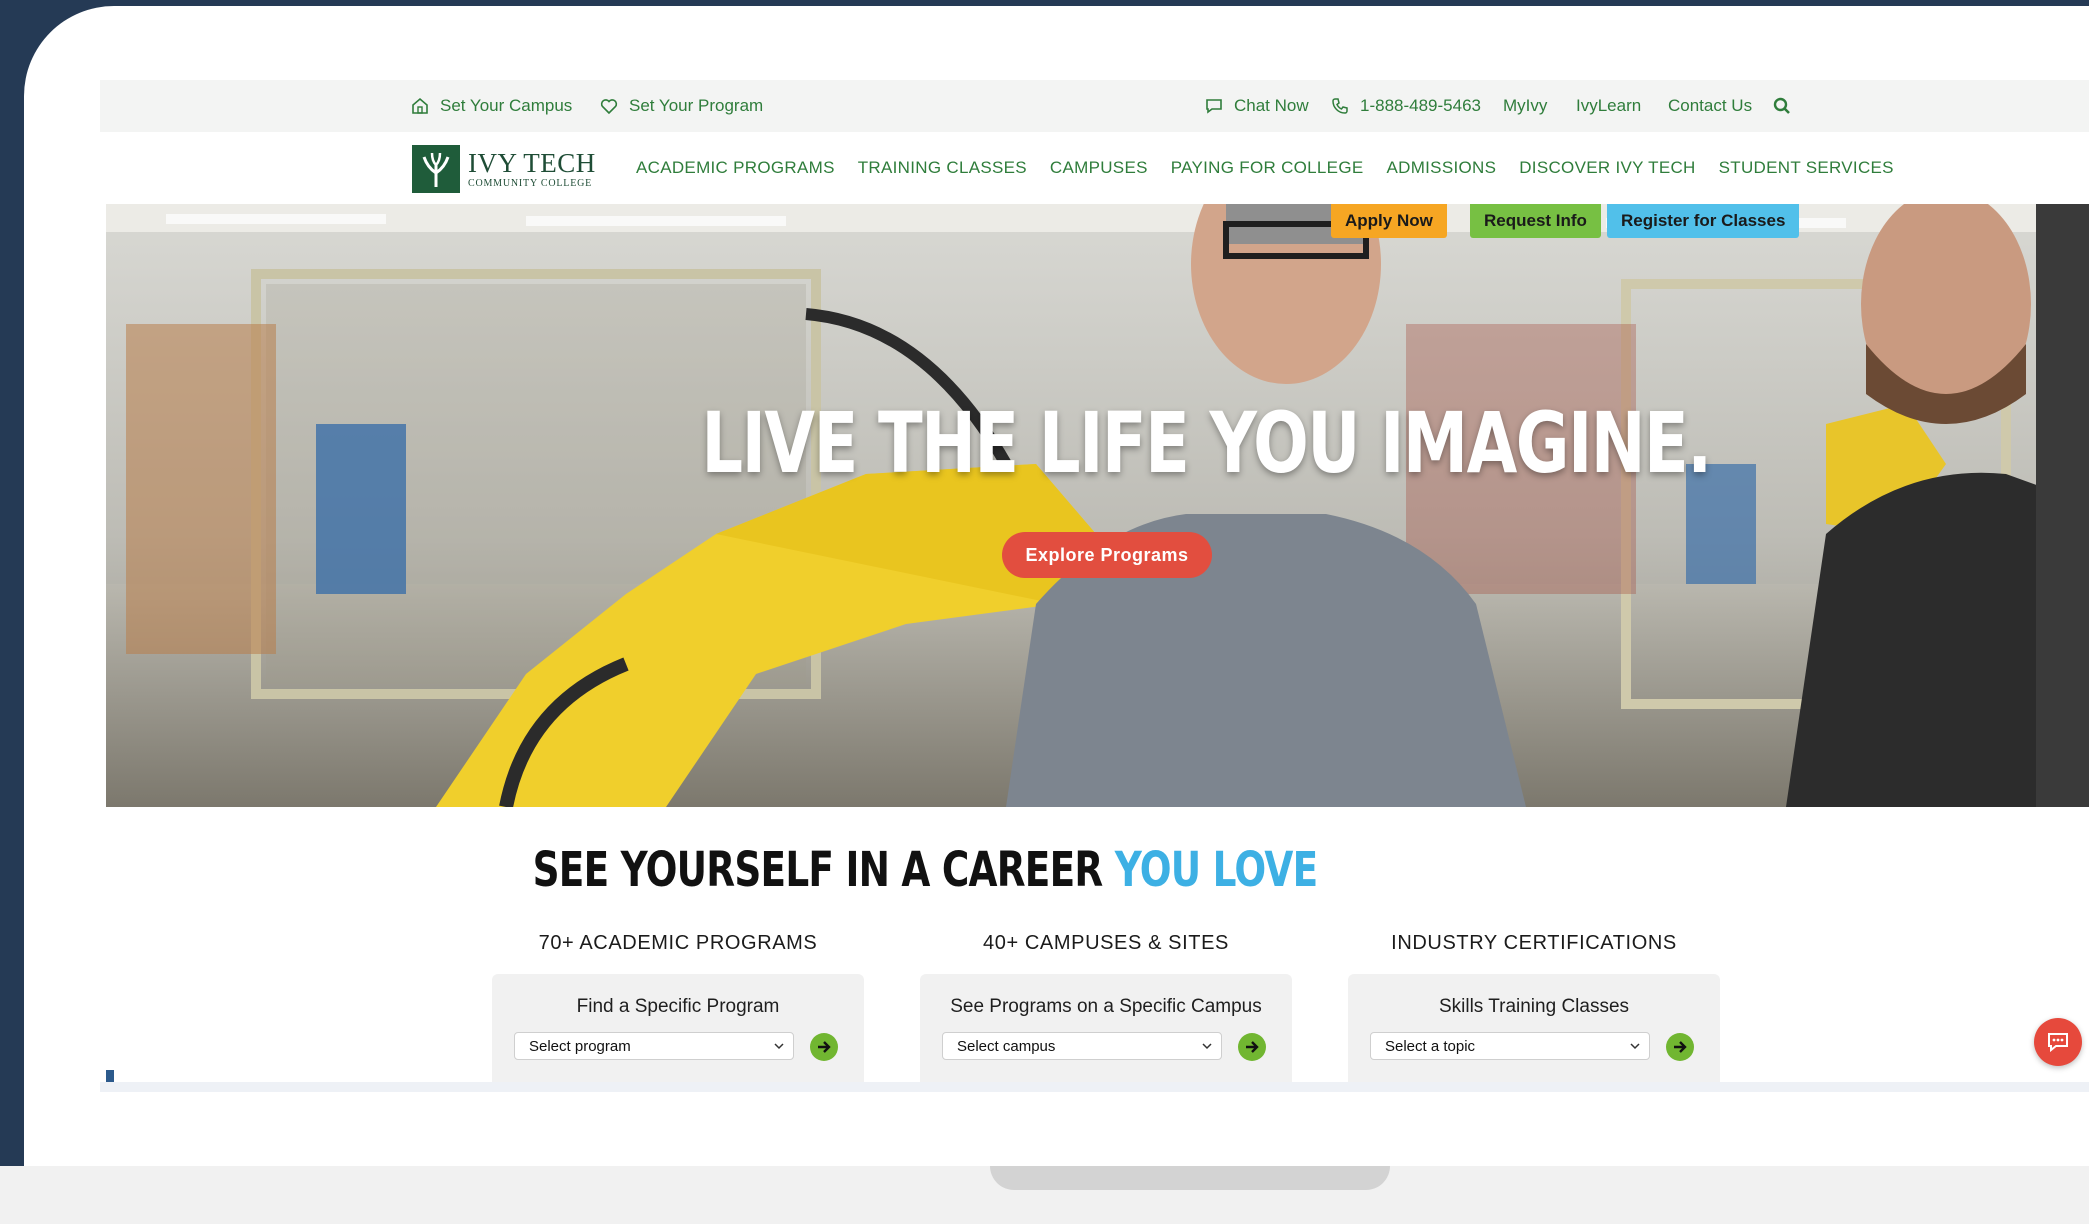 Image resolution: width=2089 pixels, height=1224 pixels. I want to click on select-value: Select campus, so click(1006, 1046).